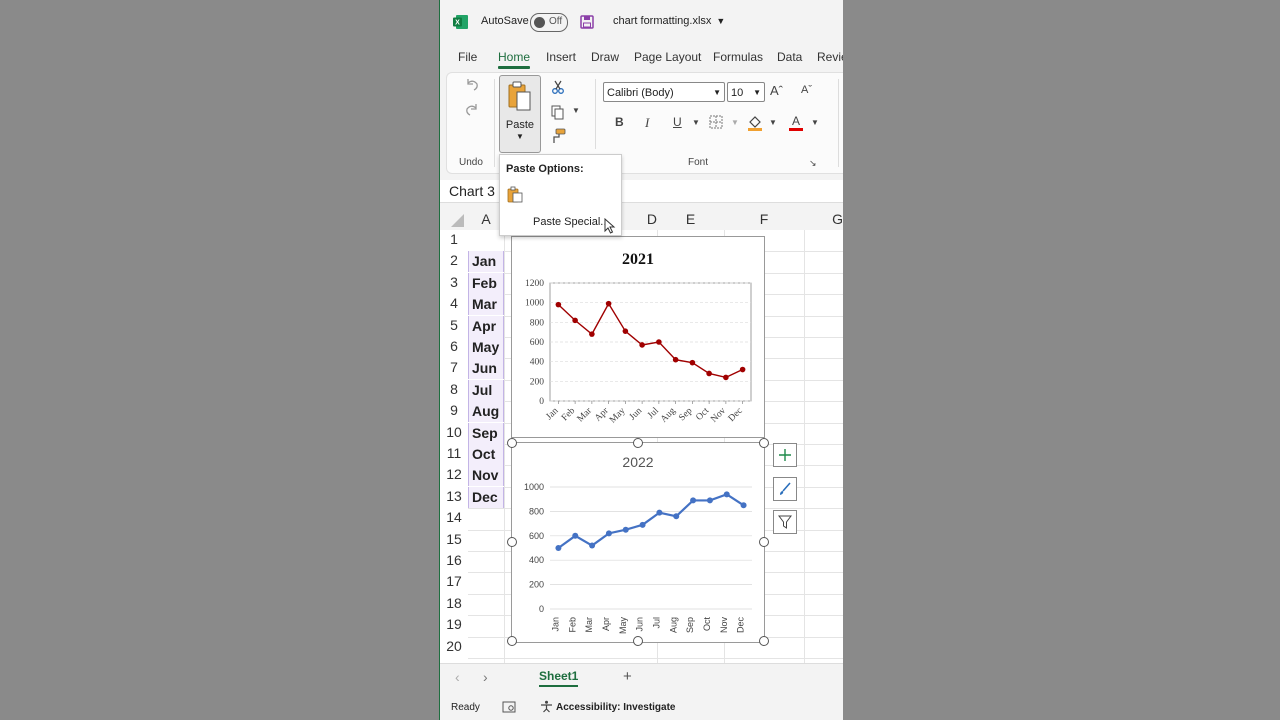 This screenshot has width=1280, height=720. What do you see at coordinates (457, 677) in the screenshot?
I see `scroll-left-icon: ‹` at bounding box center [457, 677].